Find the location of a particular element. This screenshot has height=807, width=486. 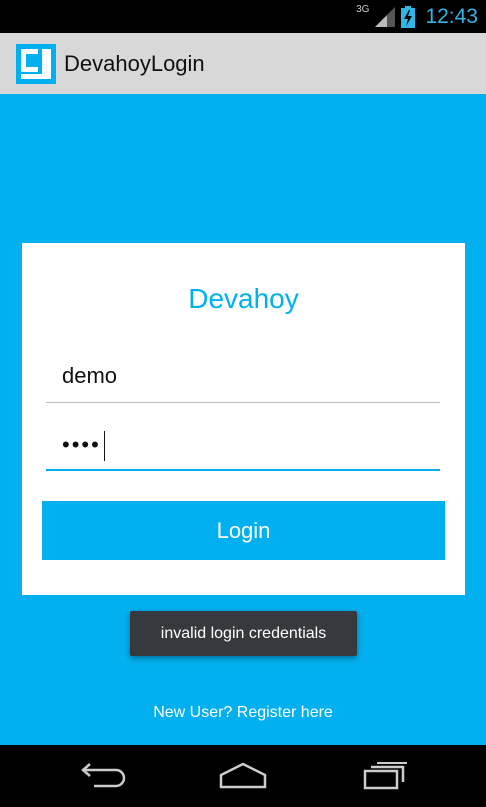

action-bar: DevahoyLogin is located at coordinates (243, 63).